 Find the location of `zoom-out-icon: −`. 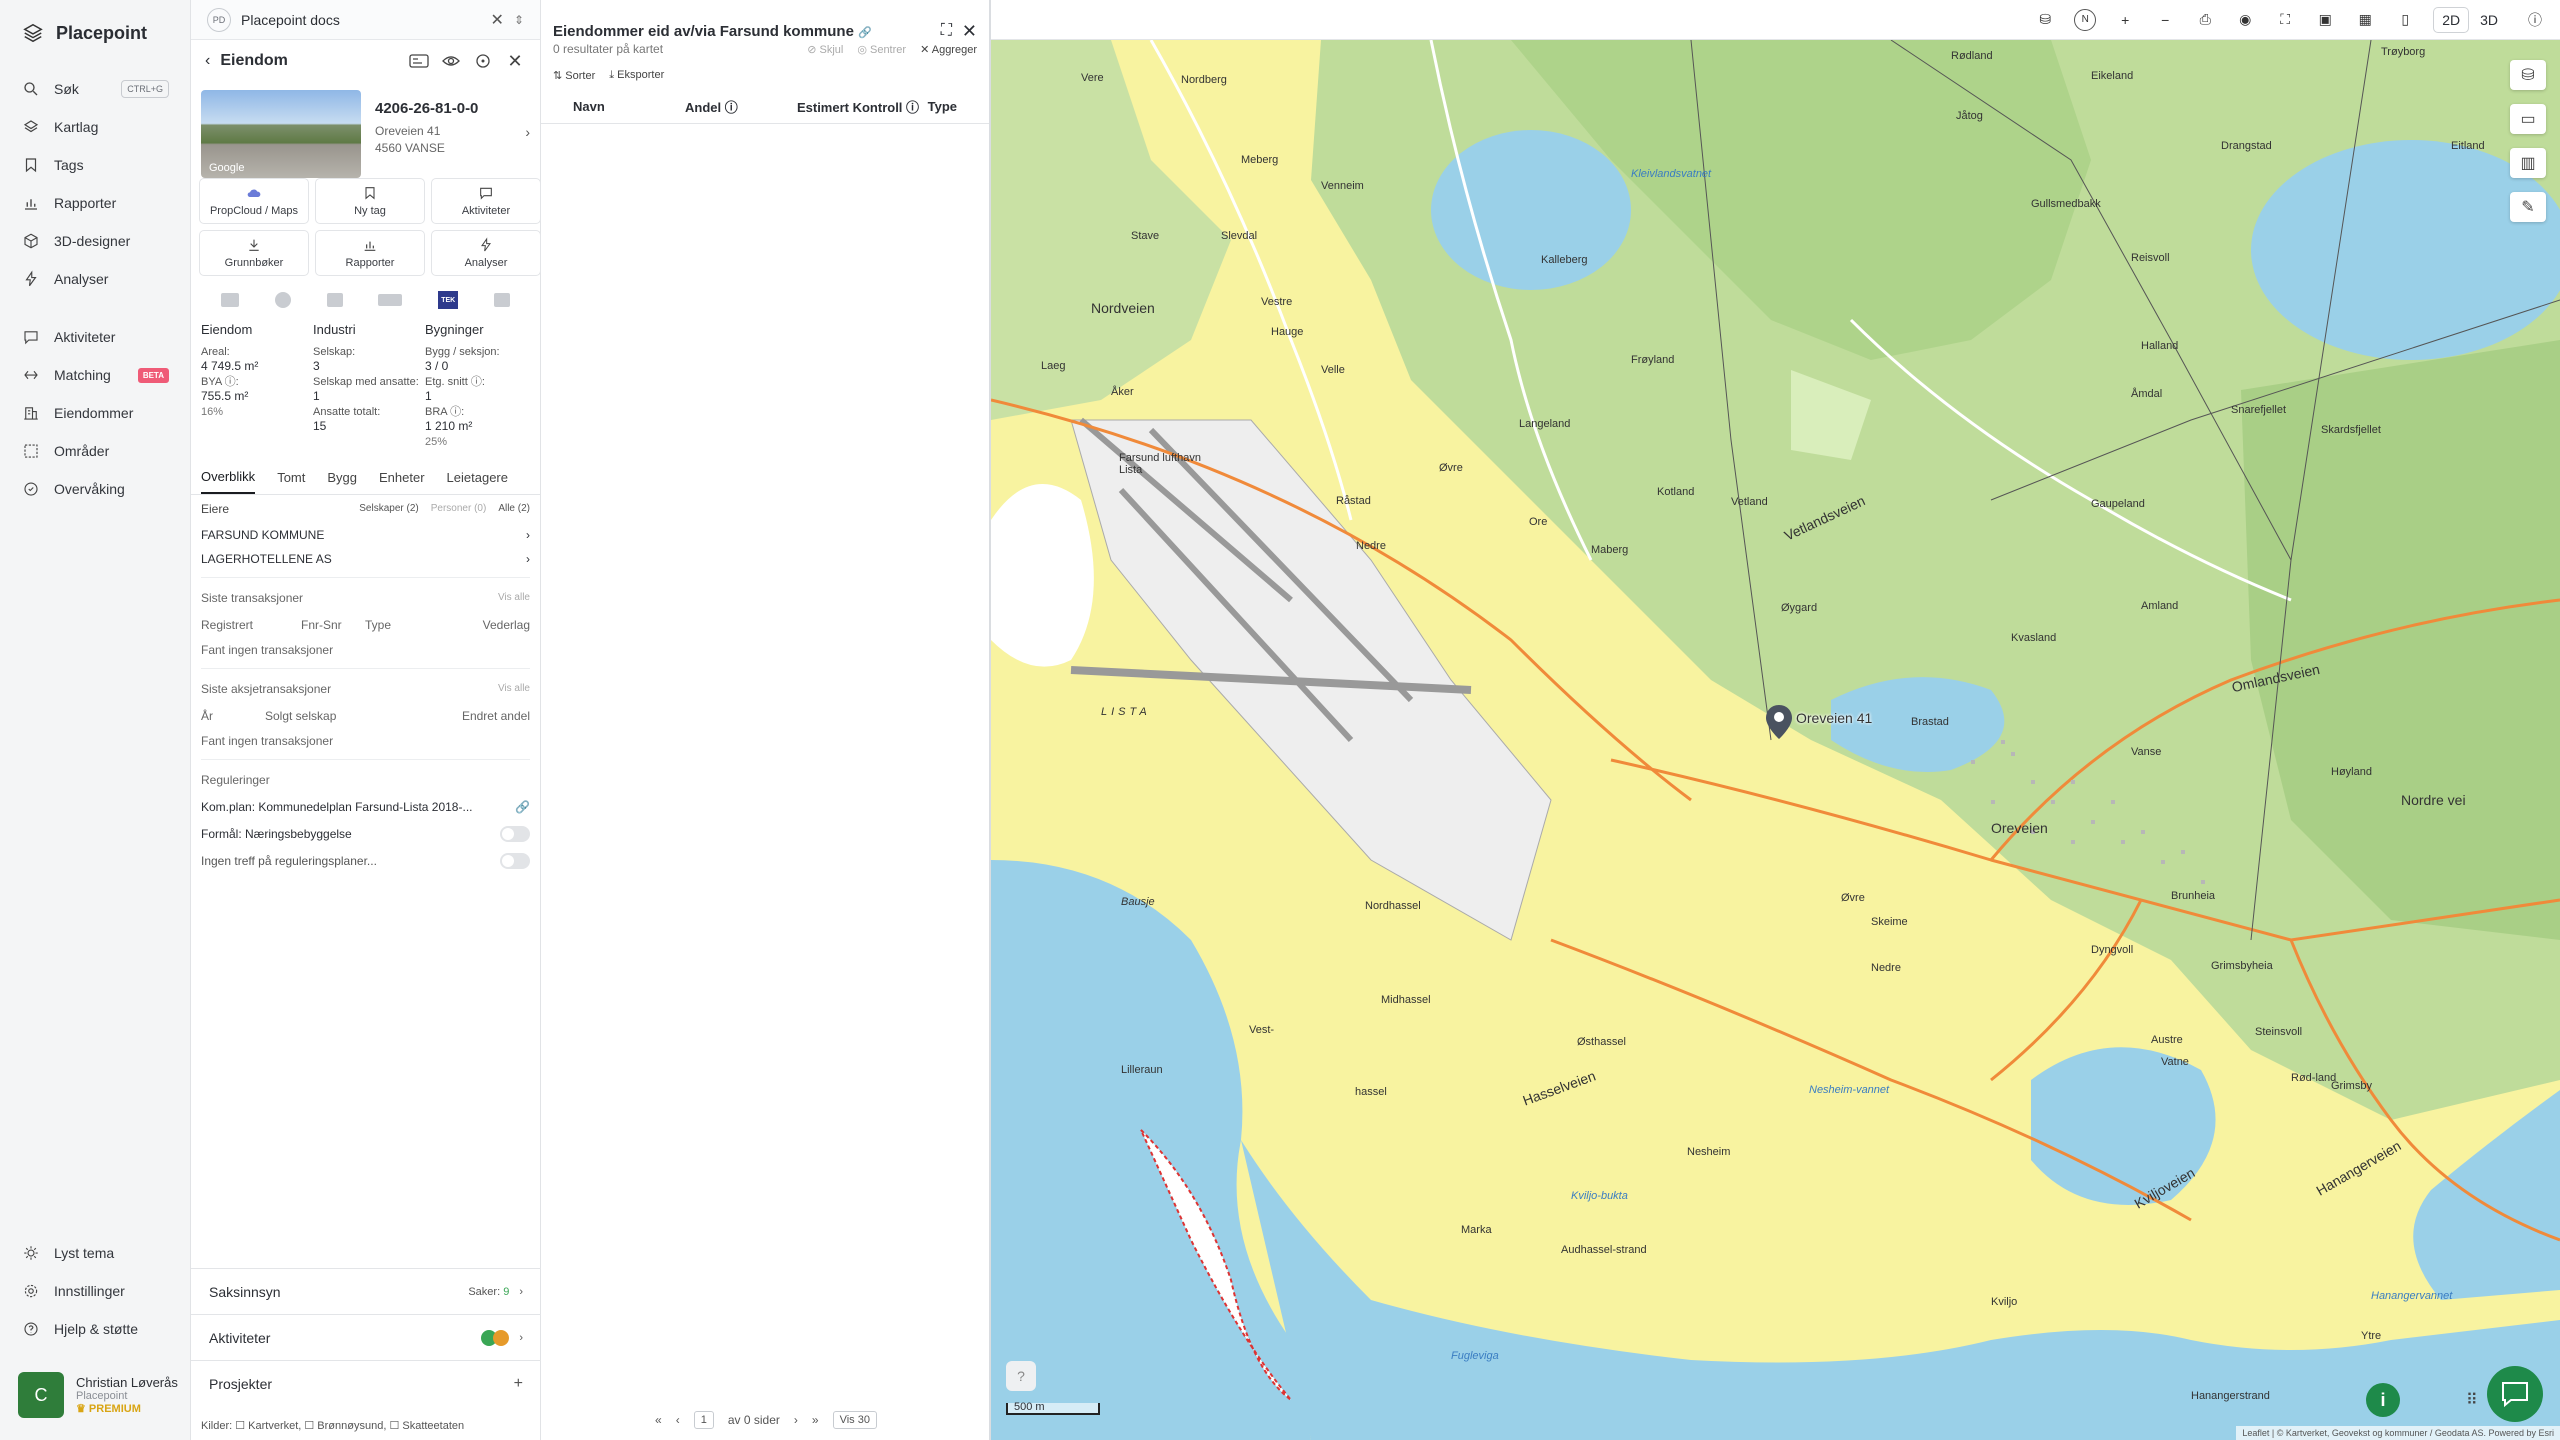

zoom-out-icon: − is located at coordinates (2165, 20).